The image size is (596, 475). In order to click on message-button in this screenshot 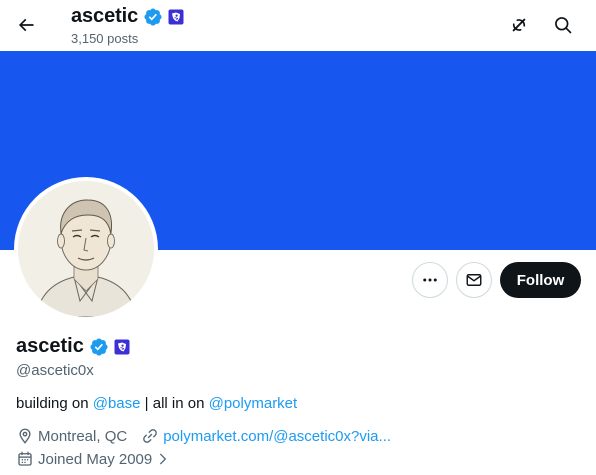, I will do `click(474, 280)`.